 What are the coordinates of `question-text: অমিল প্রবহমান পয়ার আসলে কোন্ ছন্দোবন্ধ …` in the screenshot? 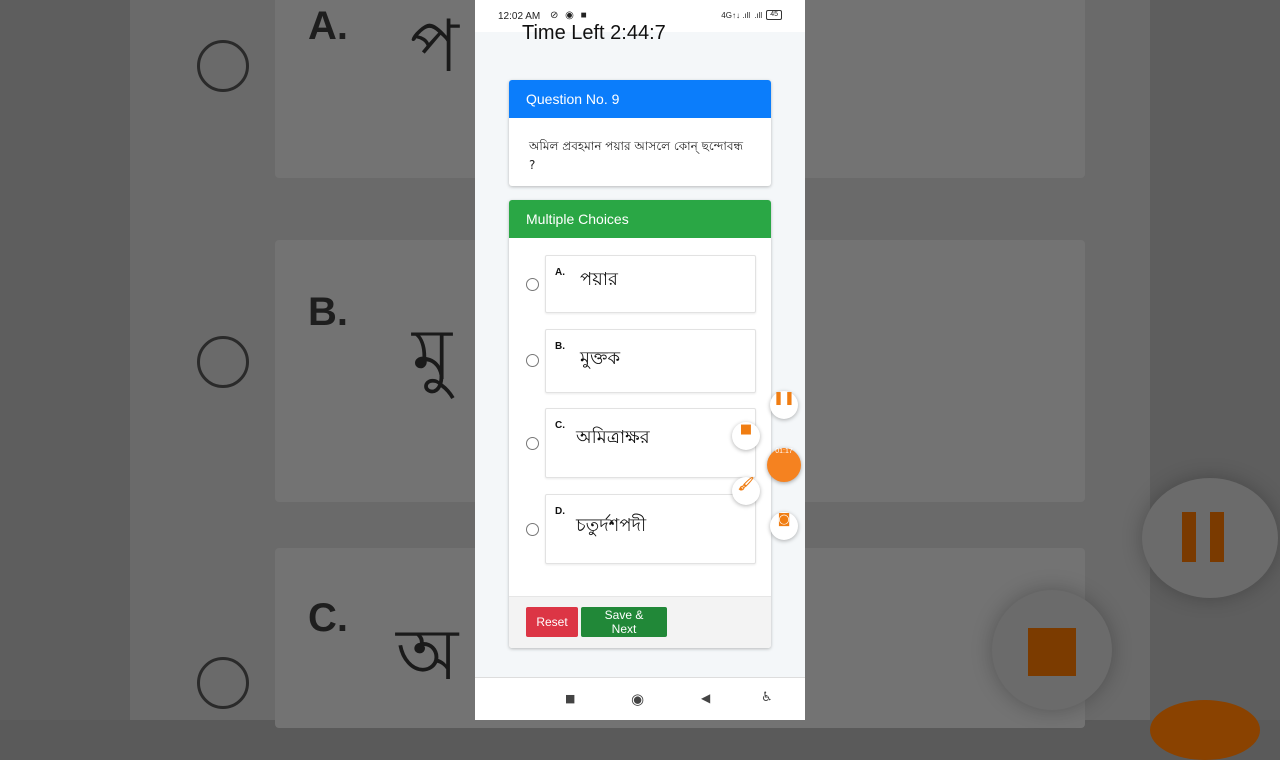 It's located at (636, 155).